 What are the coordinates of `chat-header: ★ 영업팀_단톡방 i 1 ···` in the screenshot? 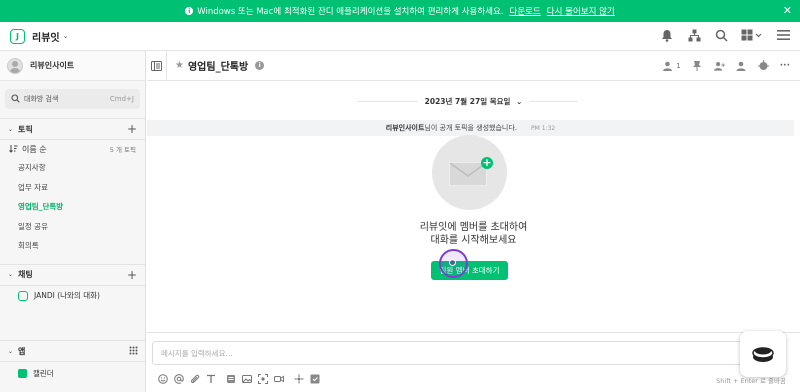 It's located at (473, 65).